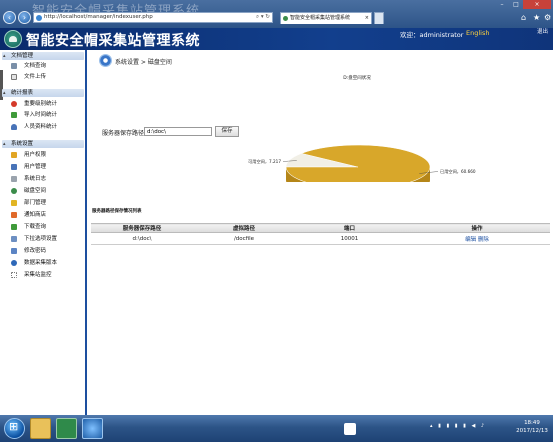  Describe the element at coordinates (24, 17) in the screenshot. I see `forward-button: ›` at that location.